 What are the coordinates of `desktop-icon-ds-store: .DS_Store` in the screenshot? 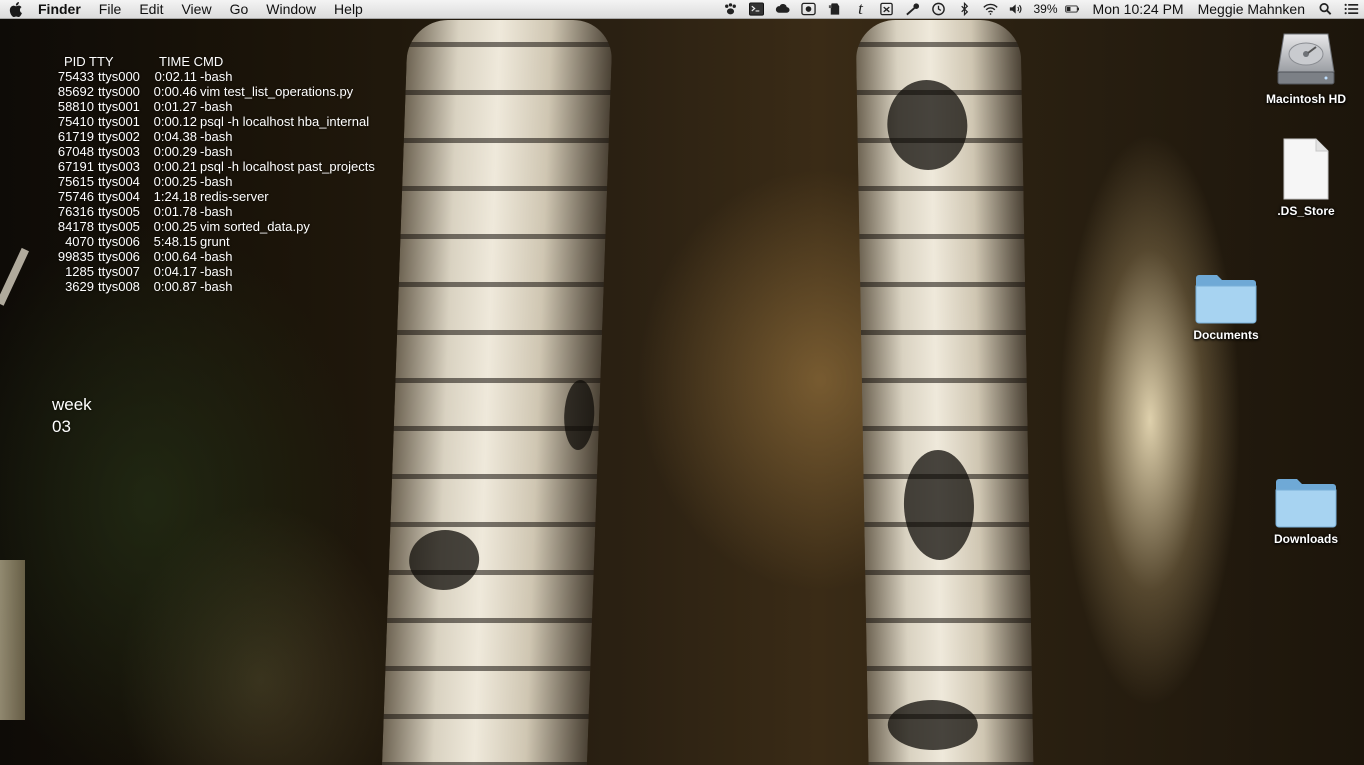 It's located at (1306, 177).